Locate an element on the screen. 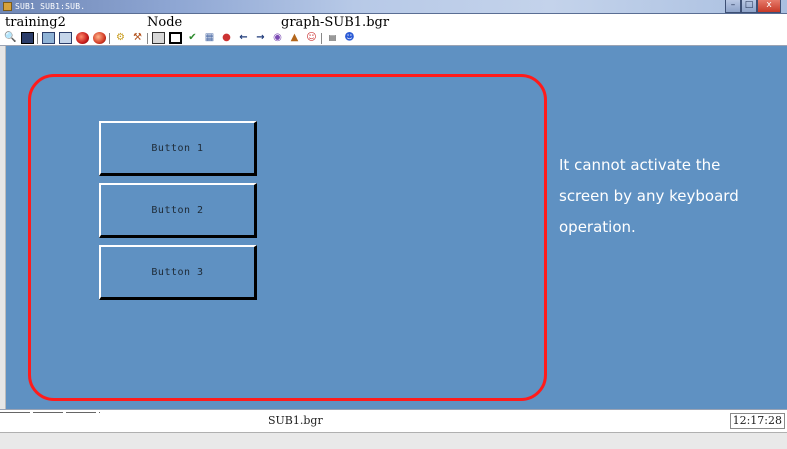 The image size is (787, 449). annotation-line-2: screen by any keyboard is located at coordinates (649, 196).